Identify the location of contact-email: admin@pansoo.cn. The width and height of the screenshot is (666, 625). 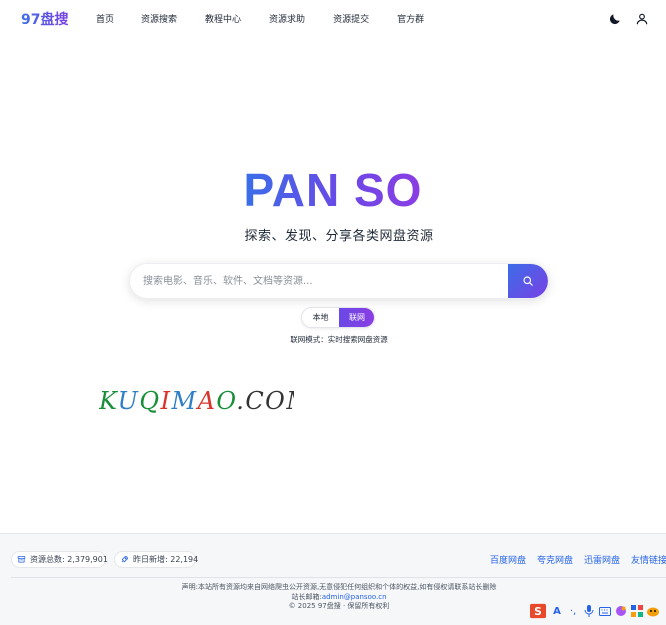
(354, 597).